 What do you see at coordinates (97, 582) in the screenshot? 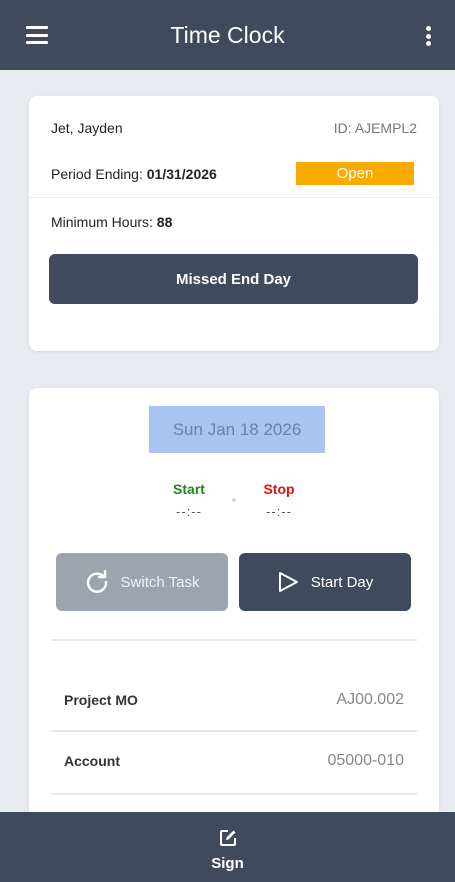
I see `refresh-icon` at bounding box center [97, 582].